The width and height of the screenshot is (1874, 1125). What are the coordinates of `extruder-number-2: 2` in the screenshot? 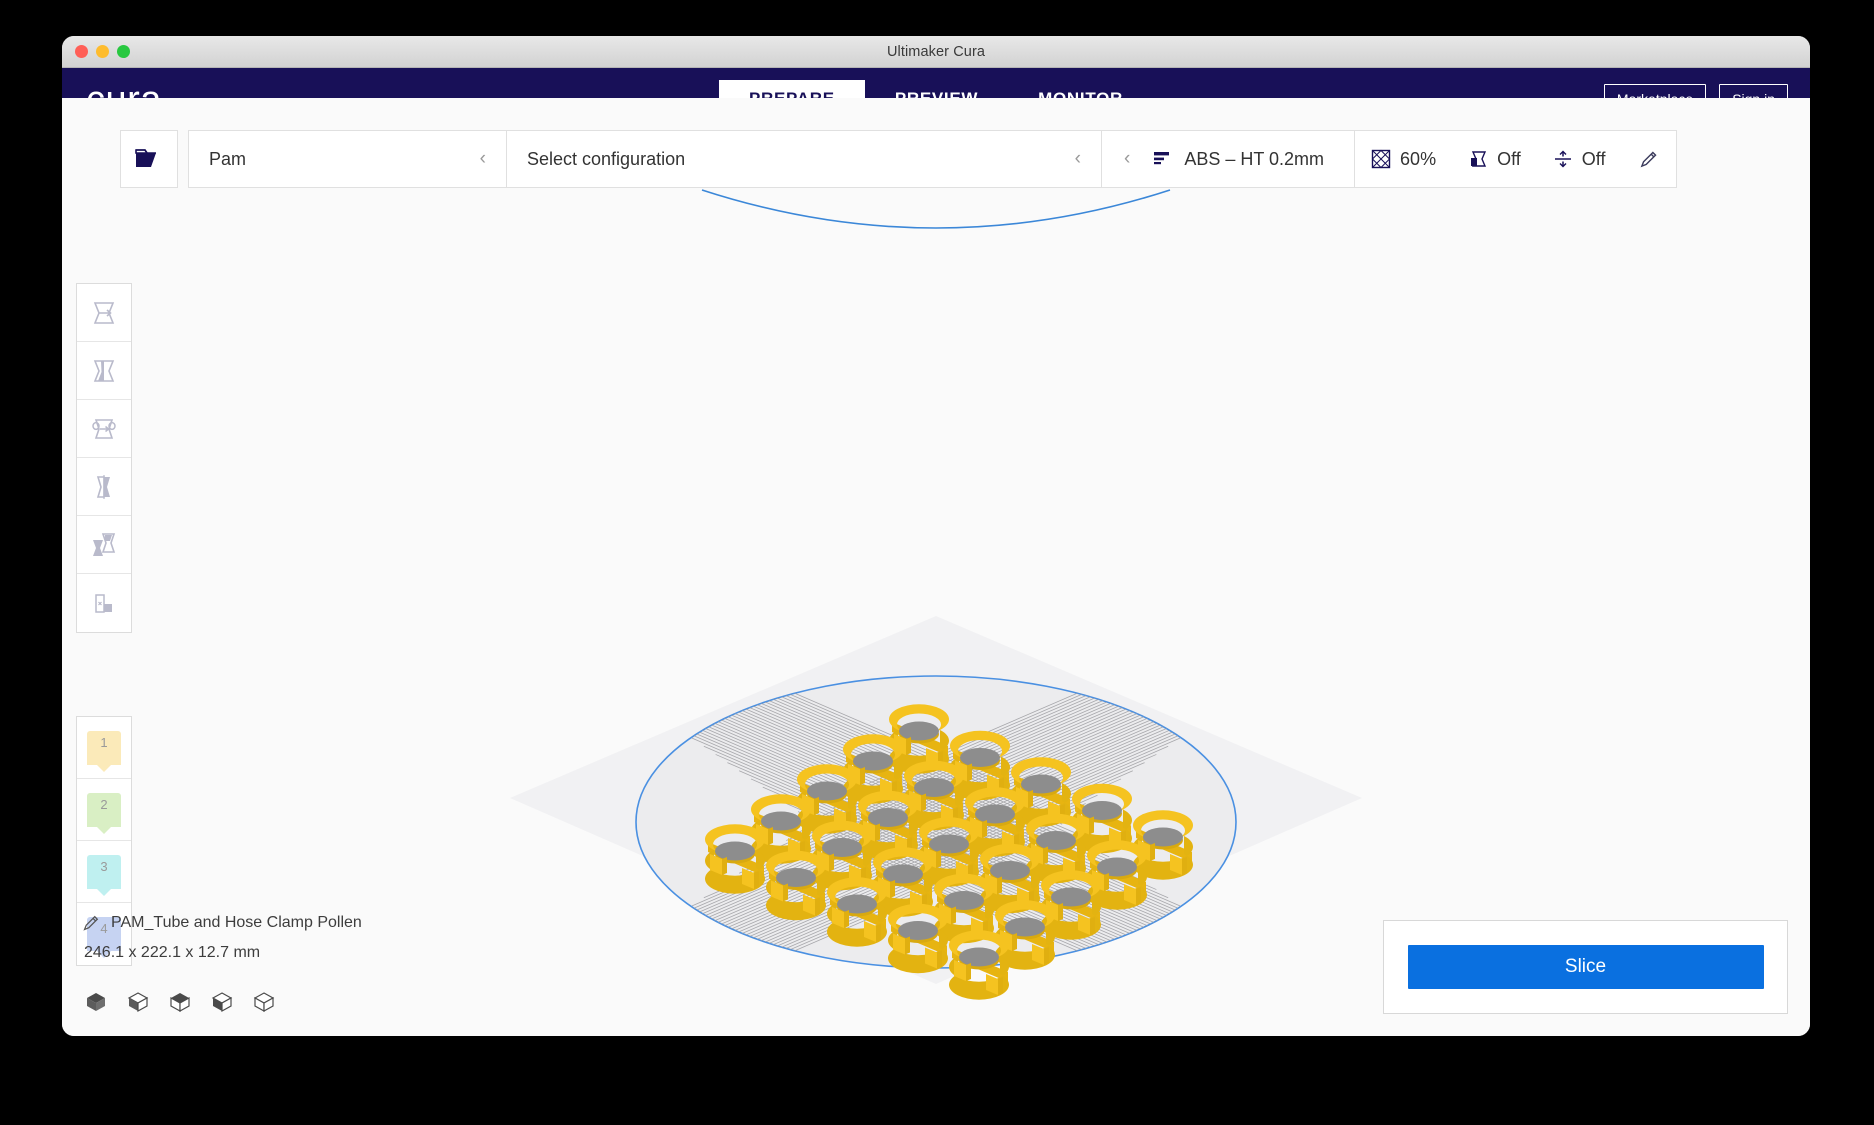 It's located at (104, 804).